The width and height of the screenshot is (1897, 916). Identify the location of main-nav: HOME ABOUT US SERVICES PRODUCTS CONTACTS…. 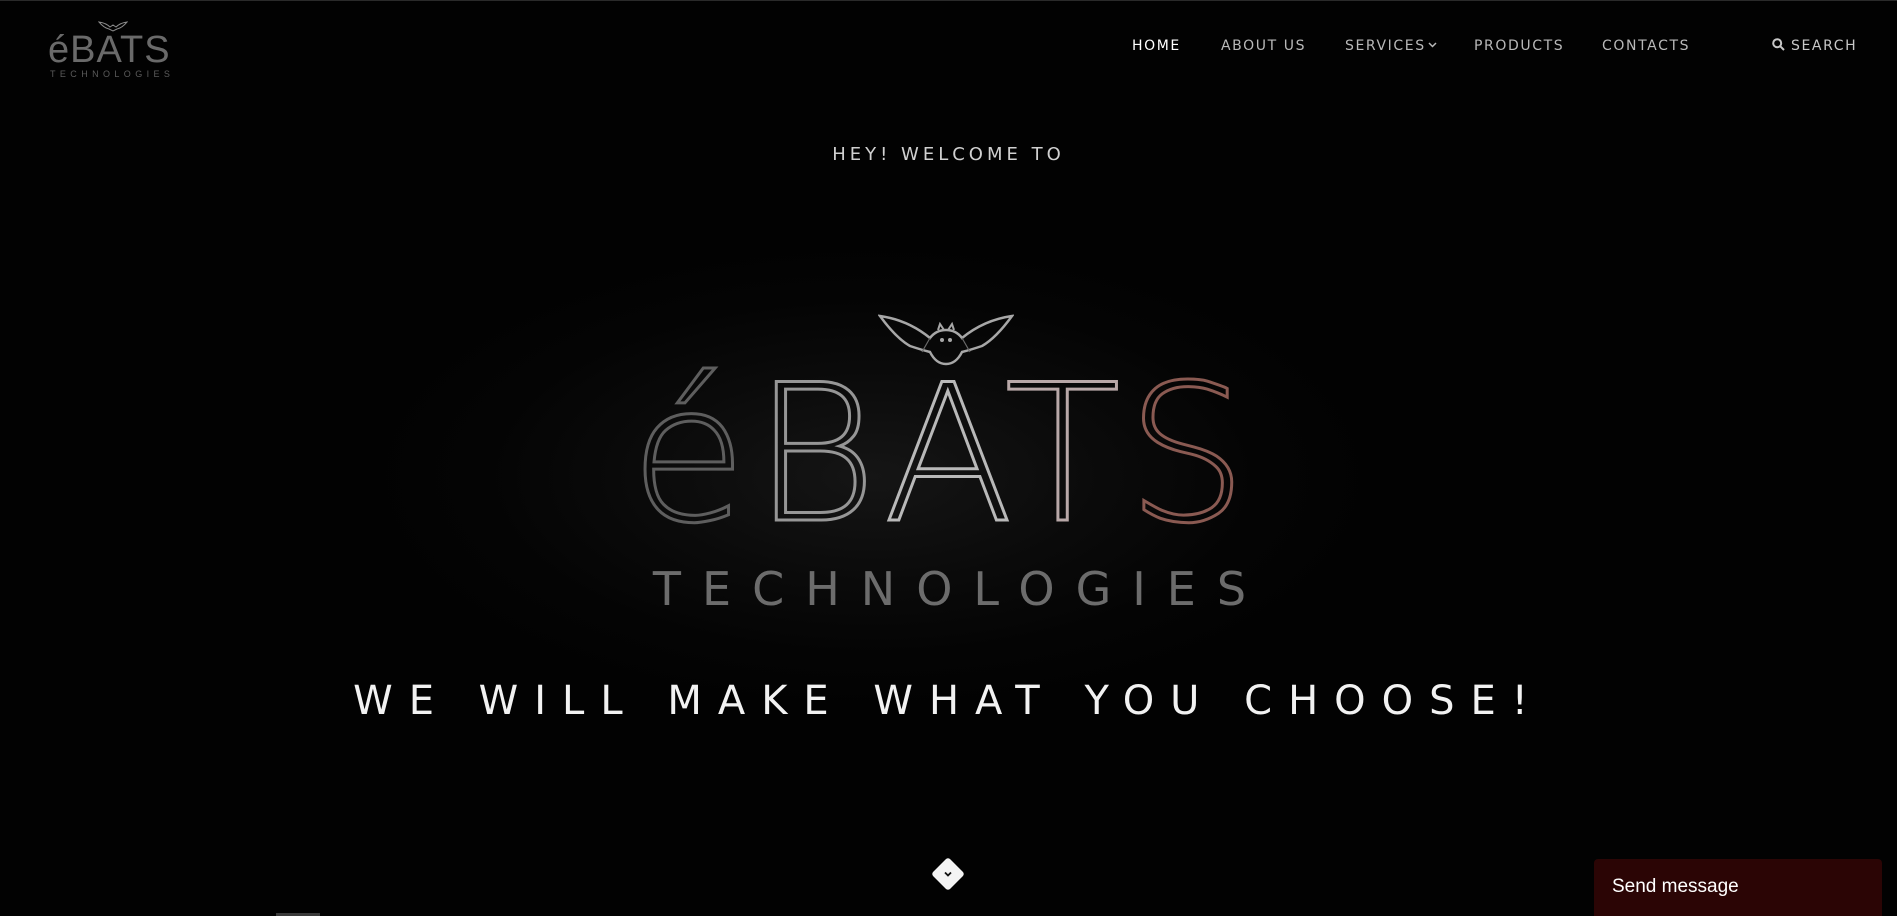
(948, 48).